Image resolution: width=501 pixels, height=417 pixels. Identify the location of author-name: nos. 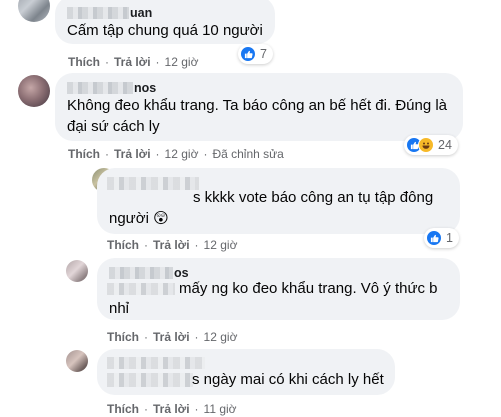
(111, 88).